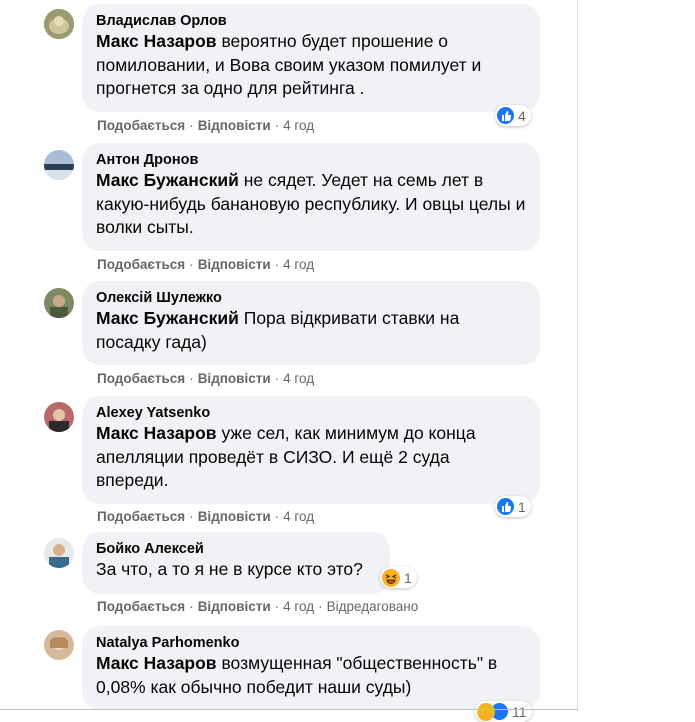  What do you see at coordinates (236, 549) in the screenshot?
I see `comment-author: Бойко Алексей` at bounding box center [236, 549].